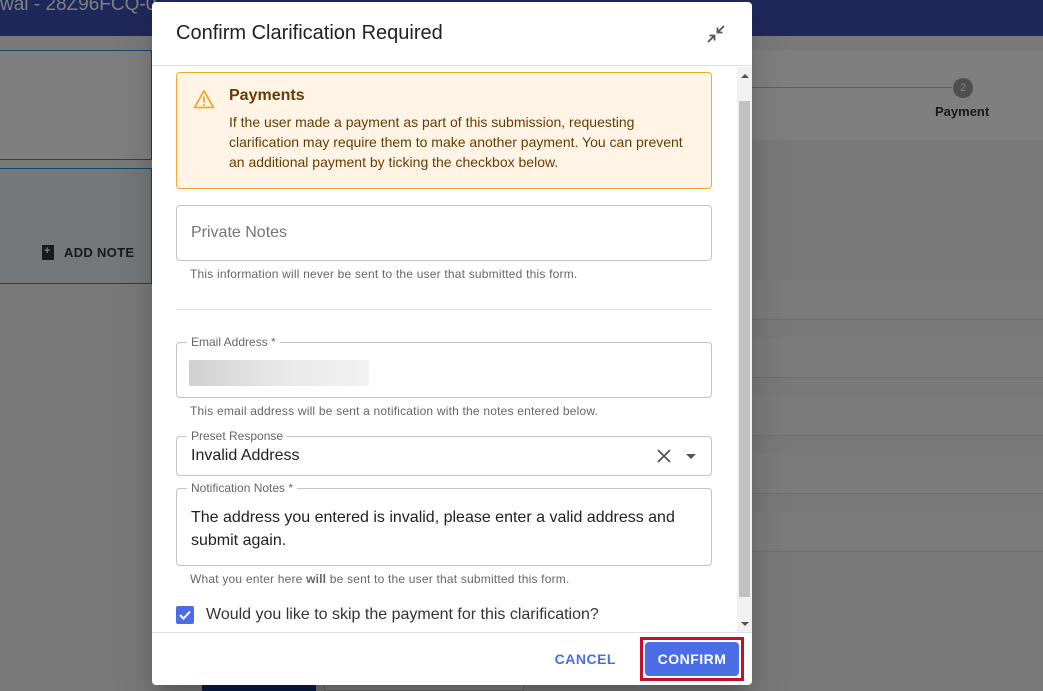 The image size is (1043, 691). I want to click on divider, so click(444, 309).